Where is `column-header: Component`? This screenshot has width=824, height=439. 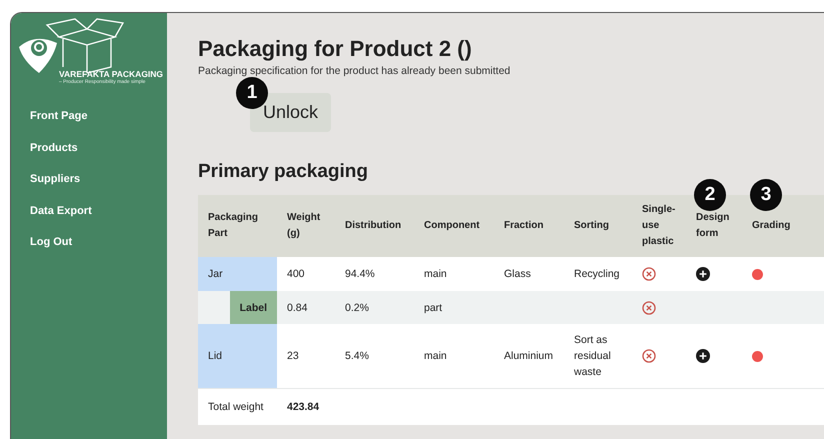 column-header: Component is located at coordinates (454, 226).